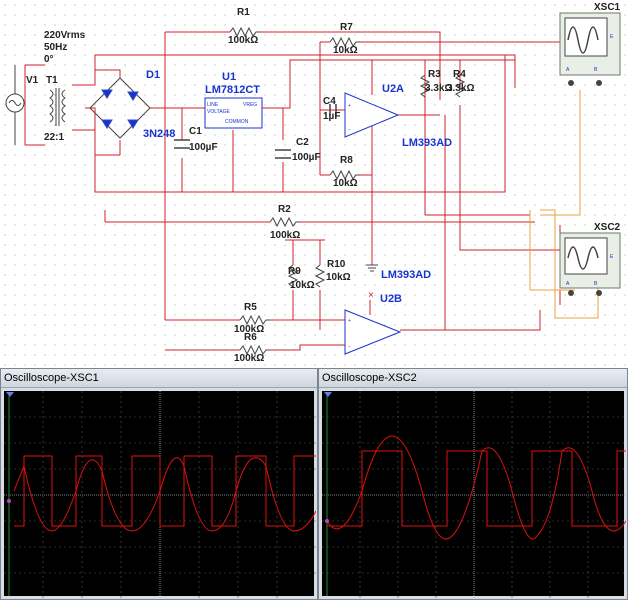 This screenshot has width=628, height=600. Describe the element at coordinates (473, 378) in the screenshot. I see `oscilloscope-xsc2-title: Oscilloscope-XSC2` at that location.